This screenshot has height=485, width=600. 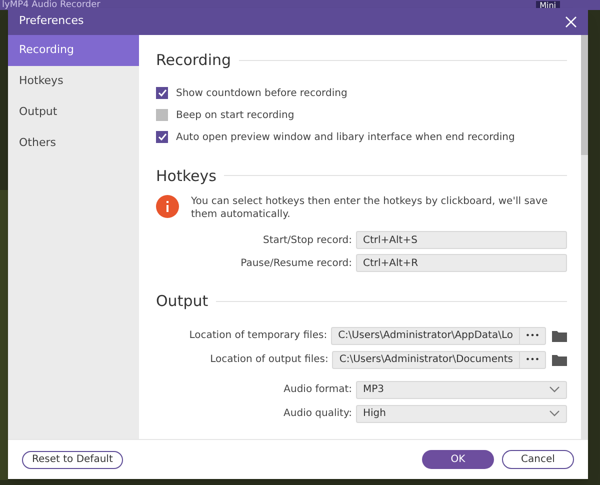 What do you see at coordinates (307, 241) in the screenshot?
I see `field-label: Start/Stop record:` at bounding box center [307, 241].